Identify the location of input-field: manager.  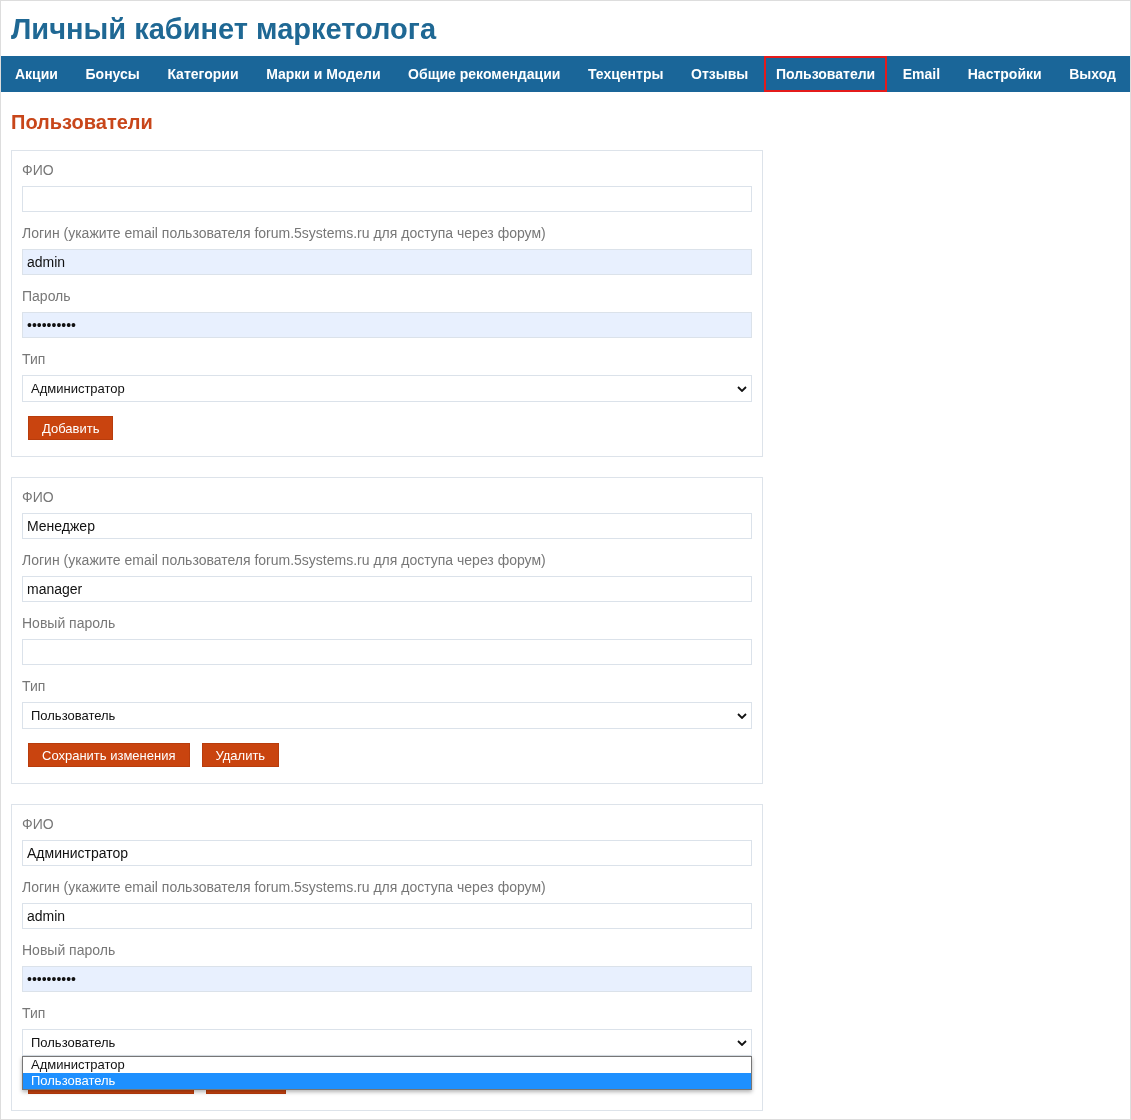
(387, 589).